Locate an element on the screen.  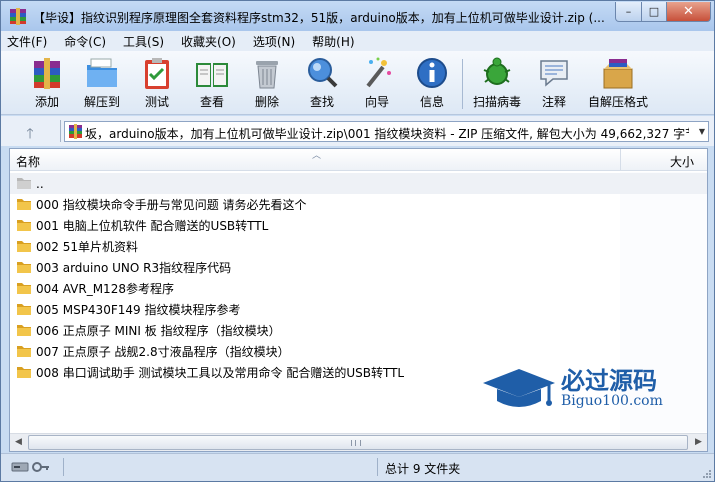
menu-tools: 工具(S) is located at coordinates (143, 41).